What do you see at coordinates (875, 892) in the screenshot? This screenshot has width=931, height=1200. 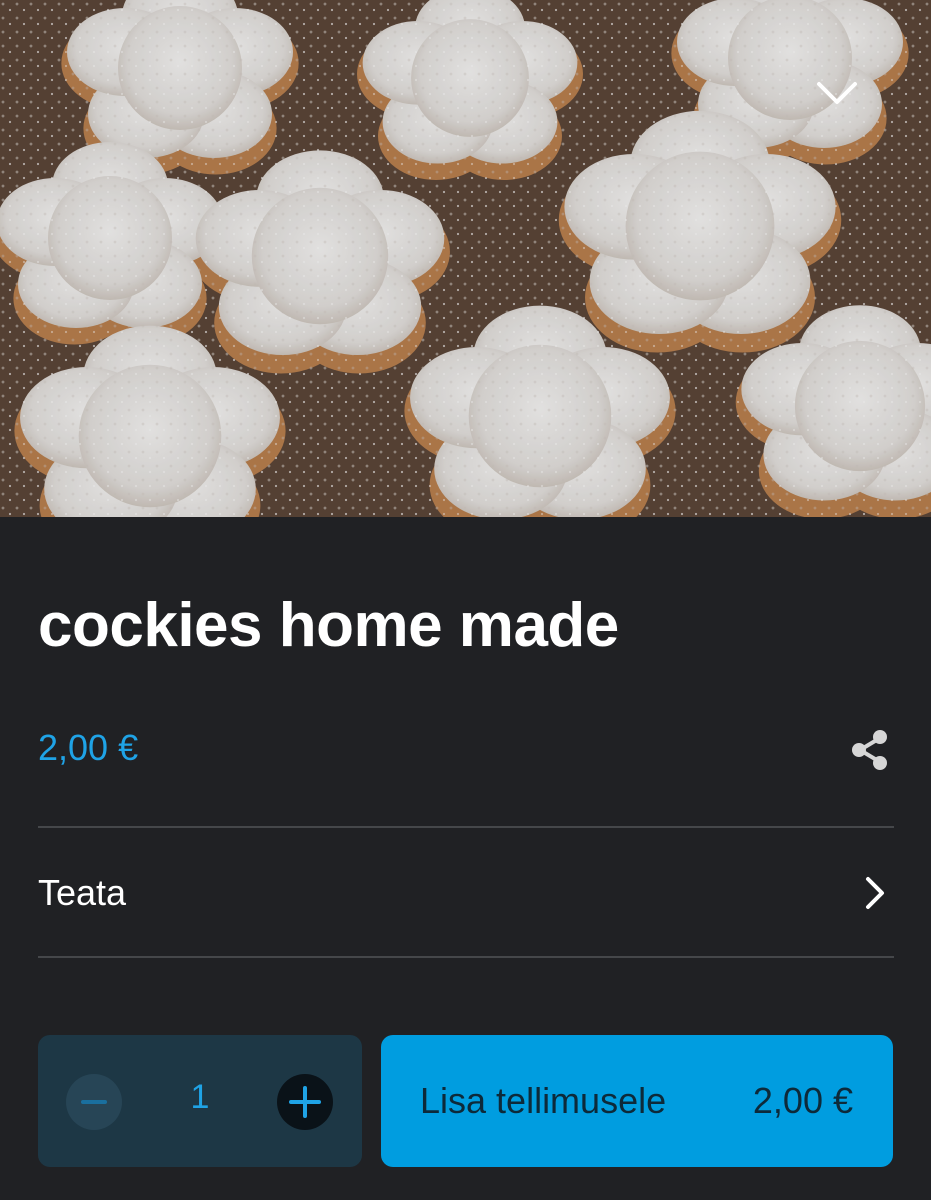 I see `chevron-right-icon` at bounding box center [875, 892].